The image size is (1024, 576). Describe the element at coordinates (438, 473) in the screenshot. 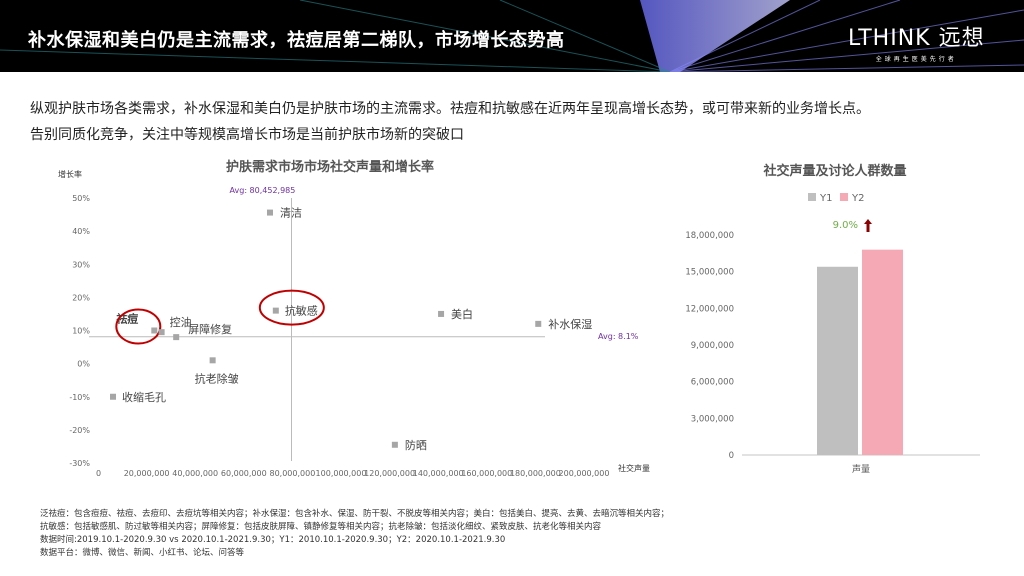

I see `x-tick-label: 140,000,000` at that location.